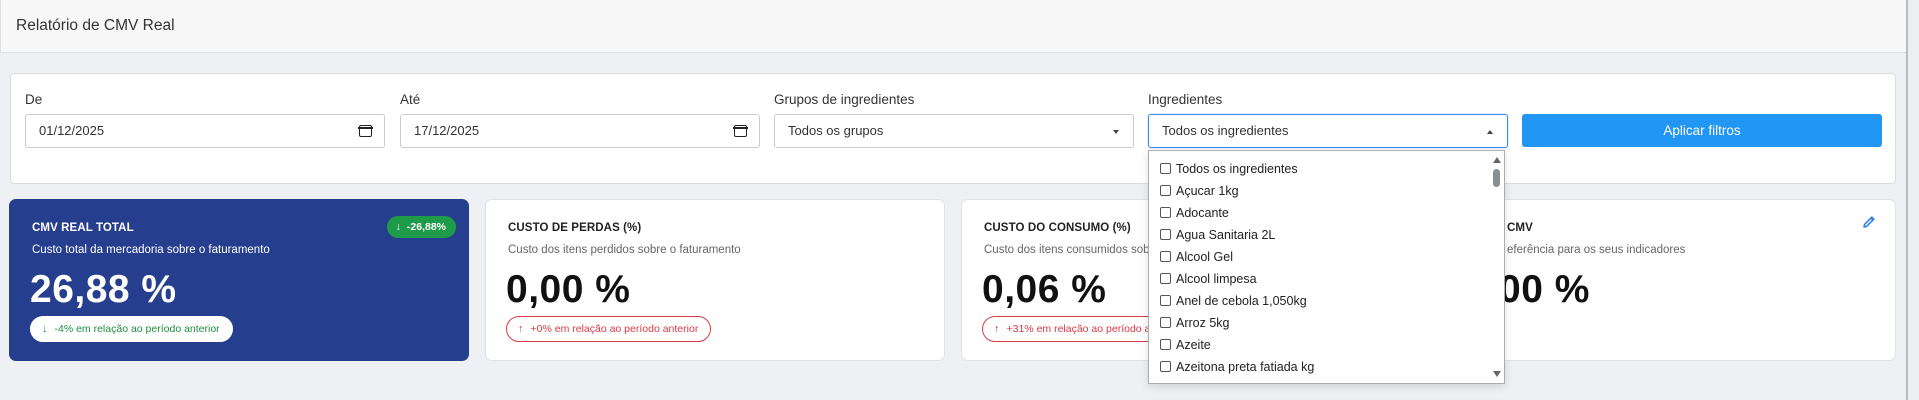 This screenshot has width=1919, height=400. What do you see at coordinates (1490, 132) in the screenshot?
I see `chevron-up-icon` at bounding box center [1490, 132].